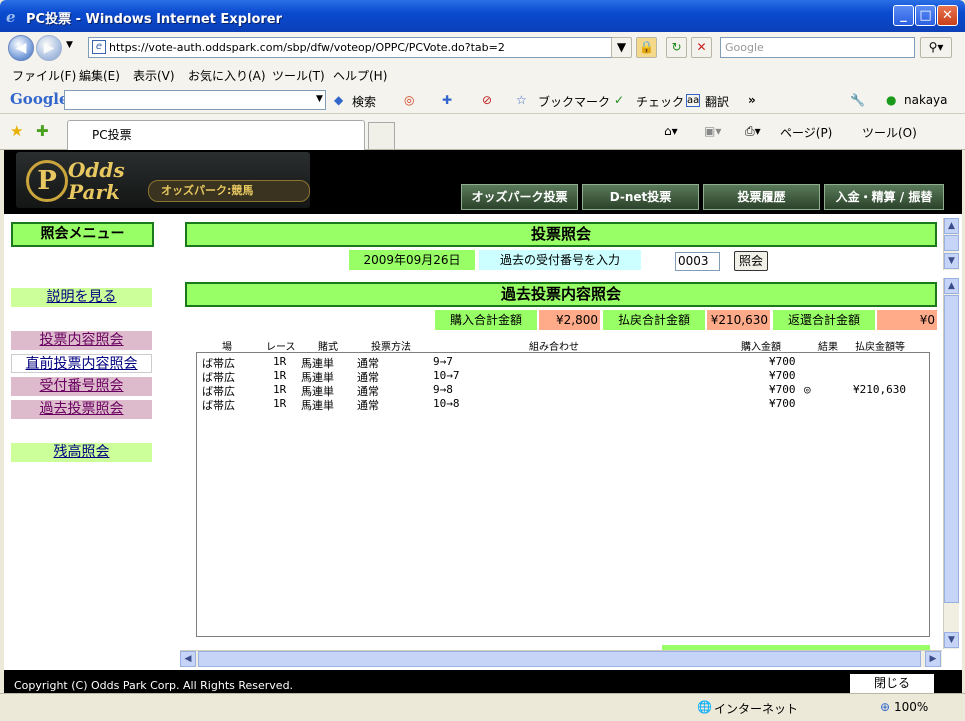  What do you see at coordinates (409, 100) in the screenshot?
I see `pagerank-icon: ◎` at bounding box center [409, 100].